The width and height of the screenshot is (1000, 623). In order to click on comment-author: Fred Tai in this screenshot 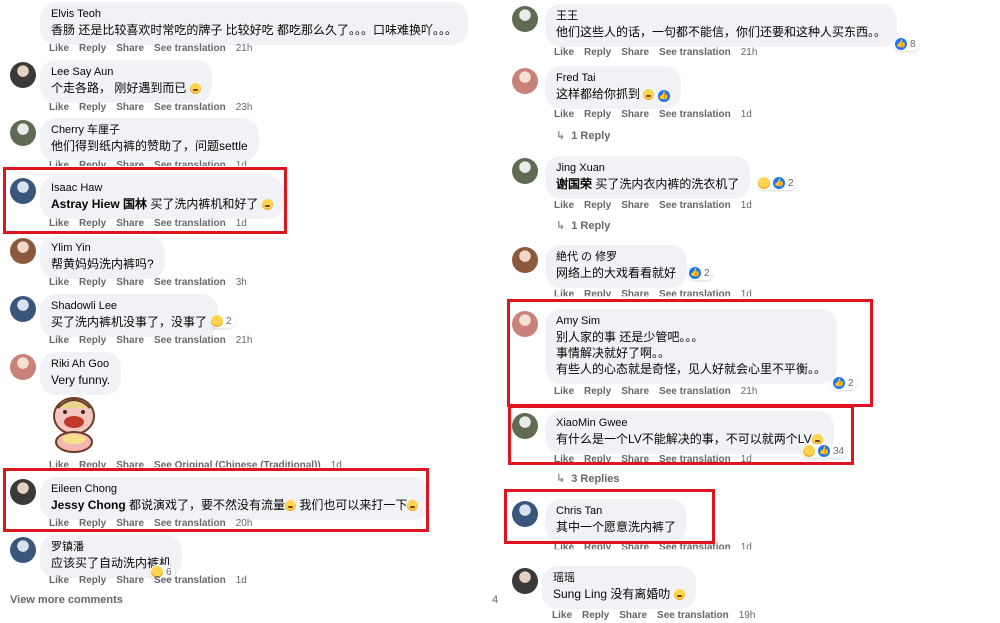, I will do `click(613, 78)`.